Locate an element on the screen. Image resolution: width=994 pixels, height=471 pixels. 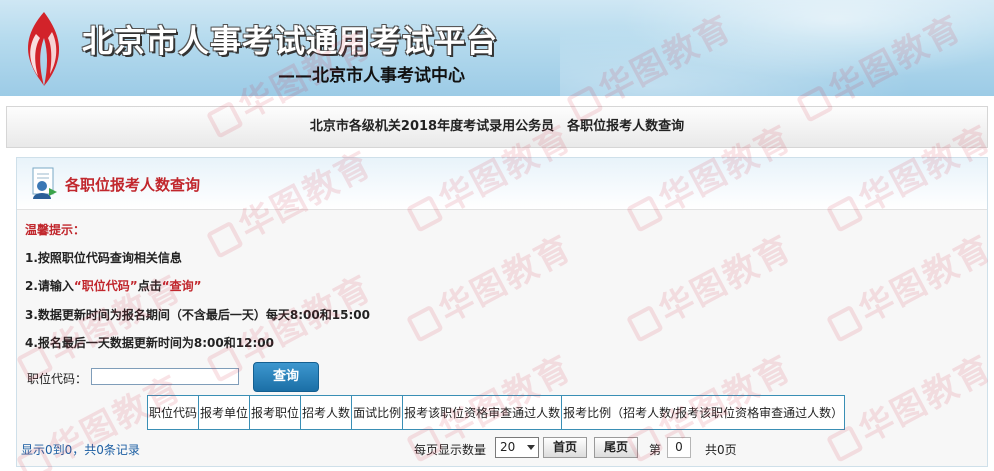
column-header: 报考比例（招考人数/报考该职位资格审查通过人数） is located at coordinates (703, 412).